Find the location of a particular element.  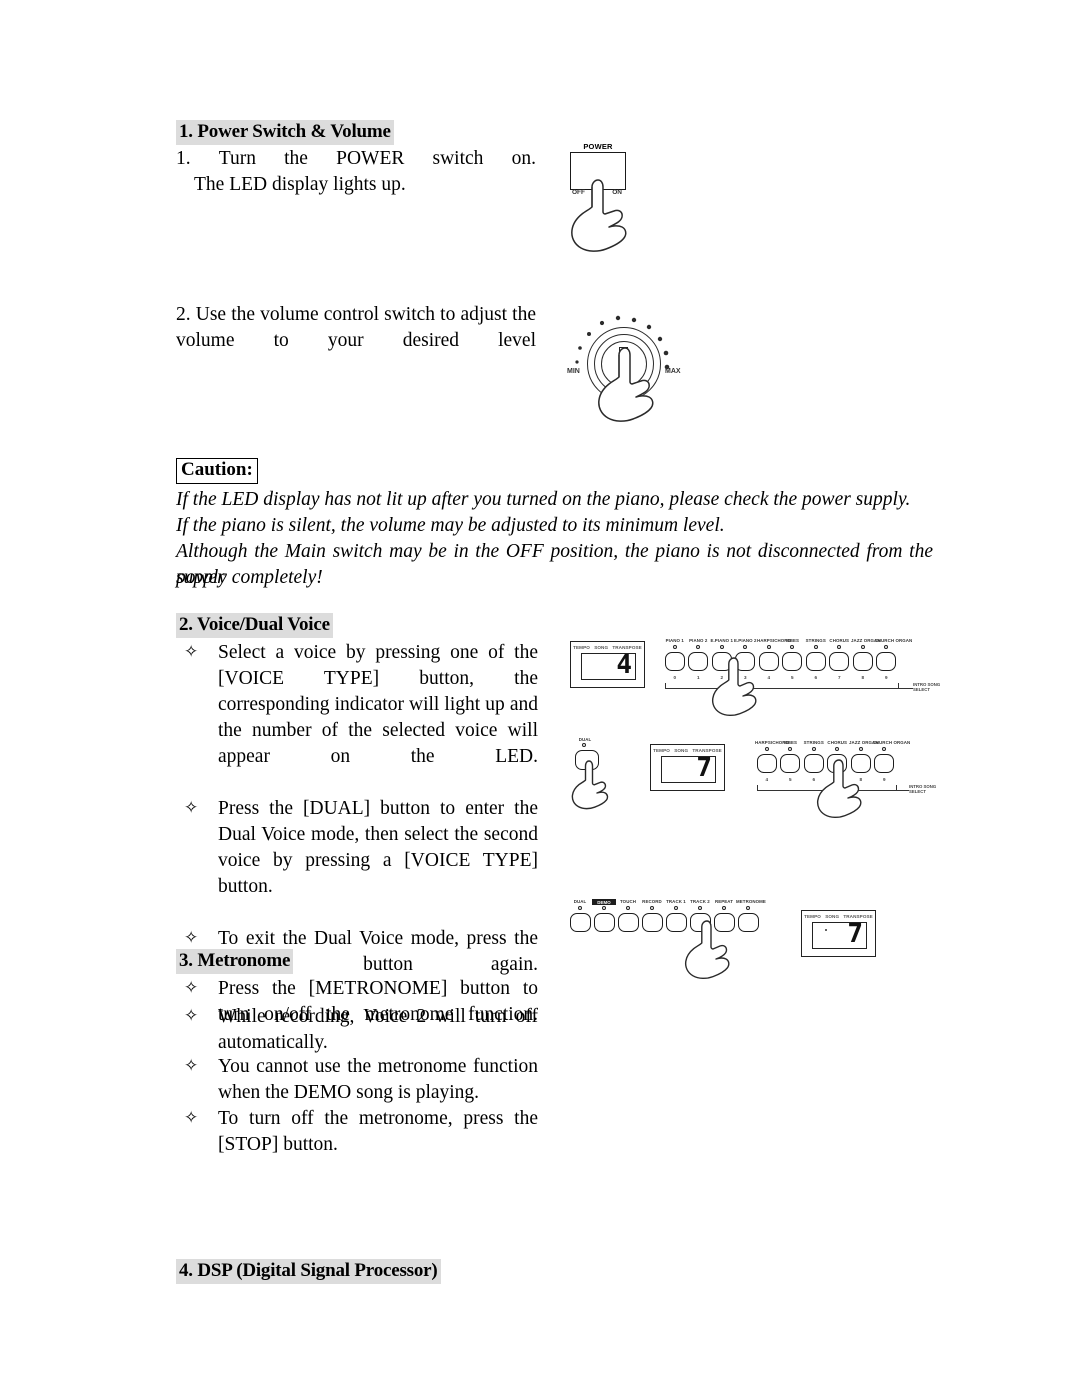

panel-button-label: STRINGS is located at coordinates (815, 640).